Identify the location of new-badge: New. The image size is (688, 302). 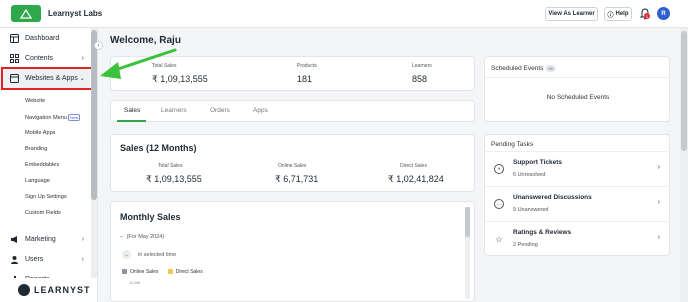
(73, 117).